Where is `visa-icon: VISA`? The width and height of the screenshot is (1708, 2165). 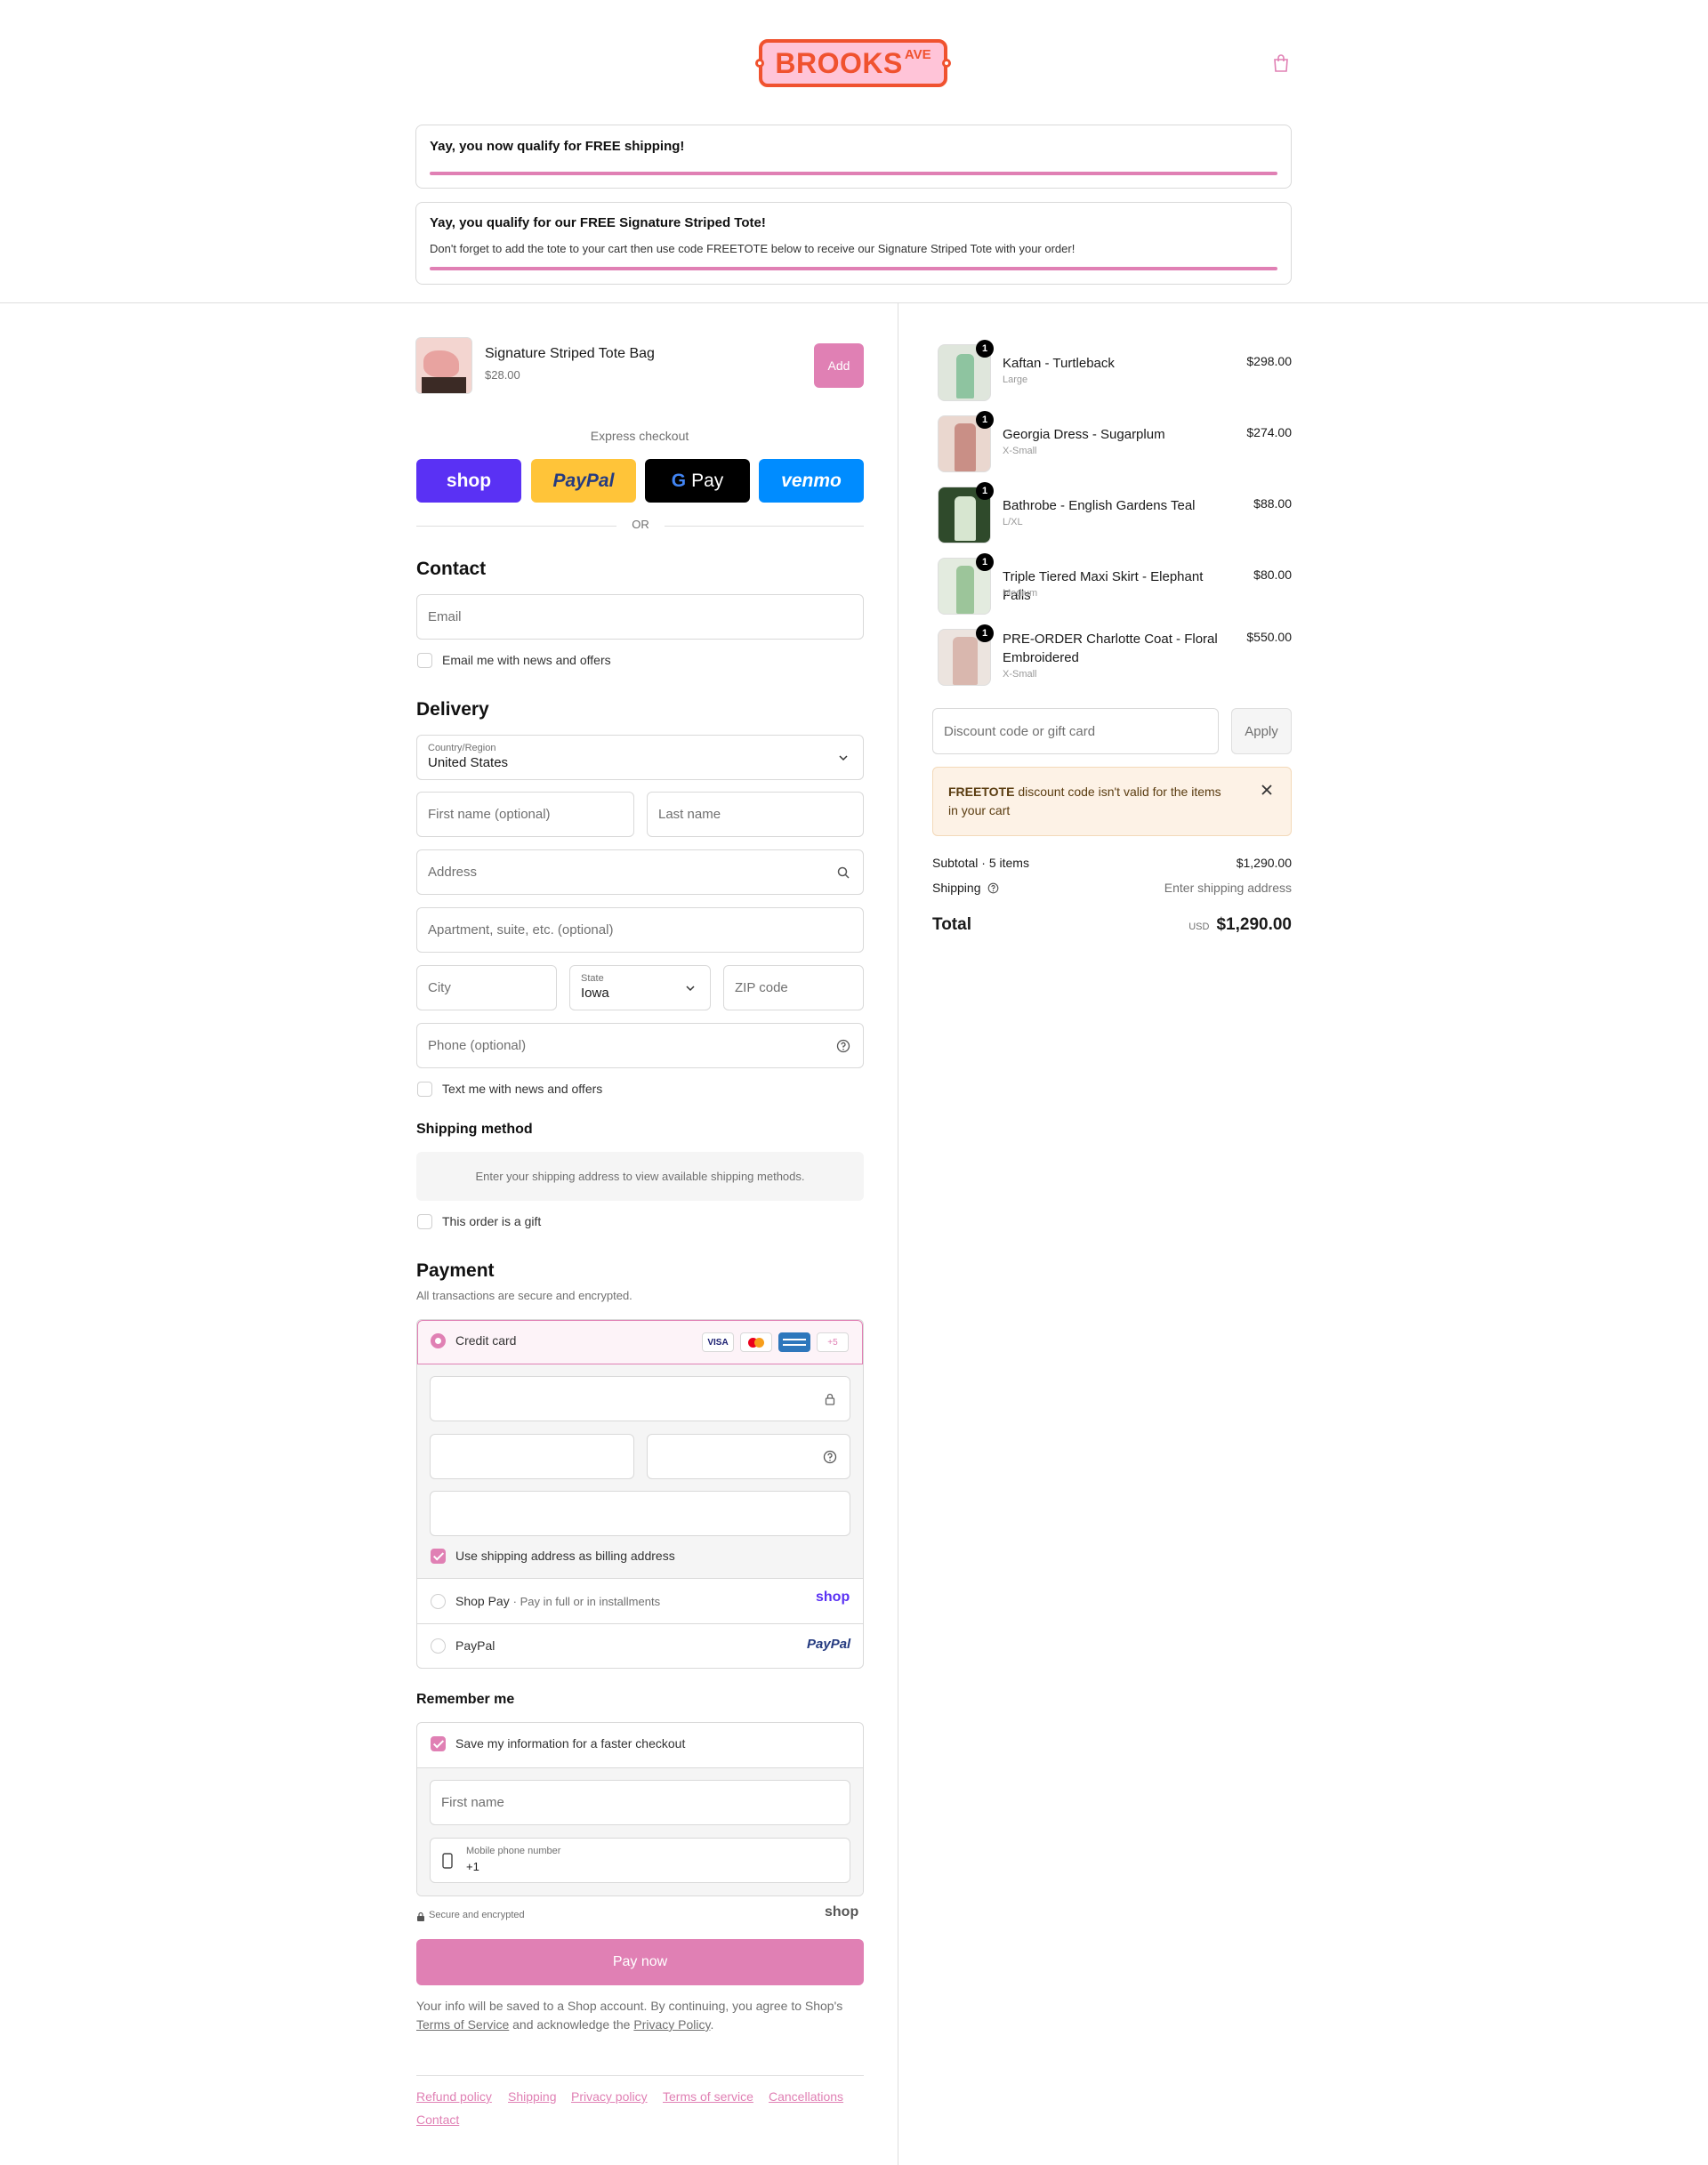
visa-icon: VISA is located at coordinates (718, 1342).